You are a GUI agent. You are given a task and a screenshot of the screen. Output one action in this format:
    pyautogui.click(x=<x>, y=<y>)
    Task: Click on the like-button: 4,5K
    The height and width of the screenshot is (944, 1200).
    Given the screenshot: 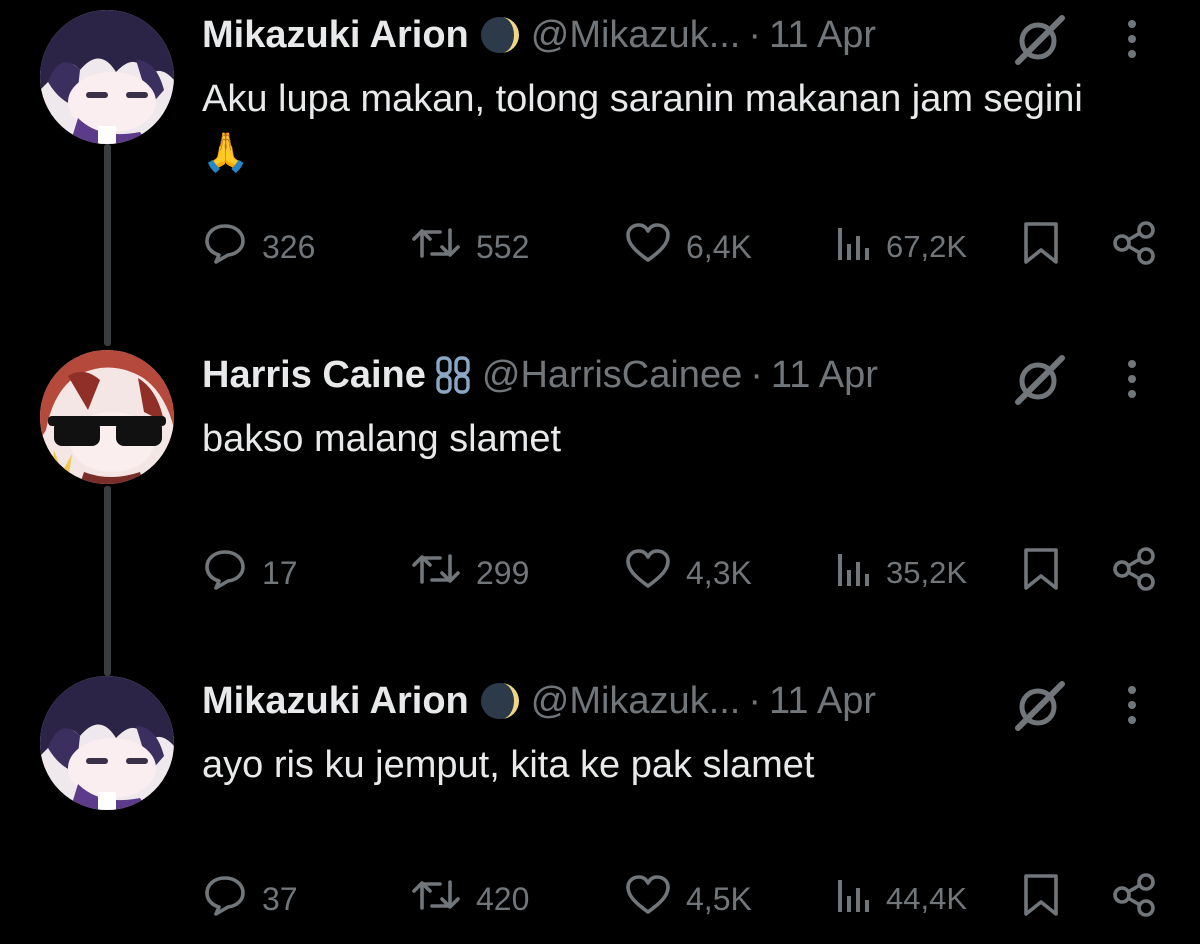 What is the action you would take?
    pyautogui.click(x=688, y=899)
    